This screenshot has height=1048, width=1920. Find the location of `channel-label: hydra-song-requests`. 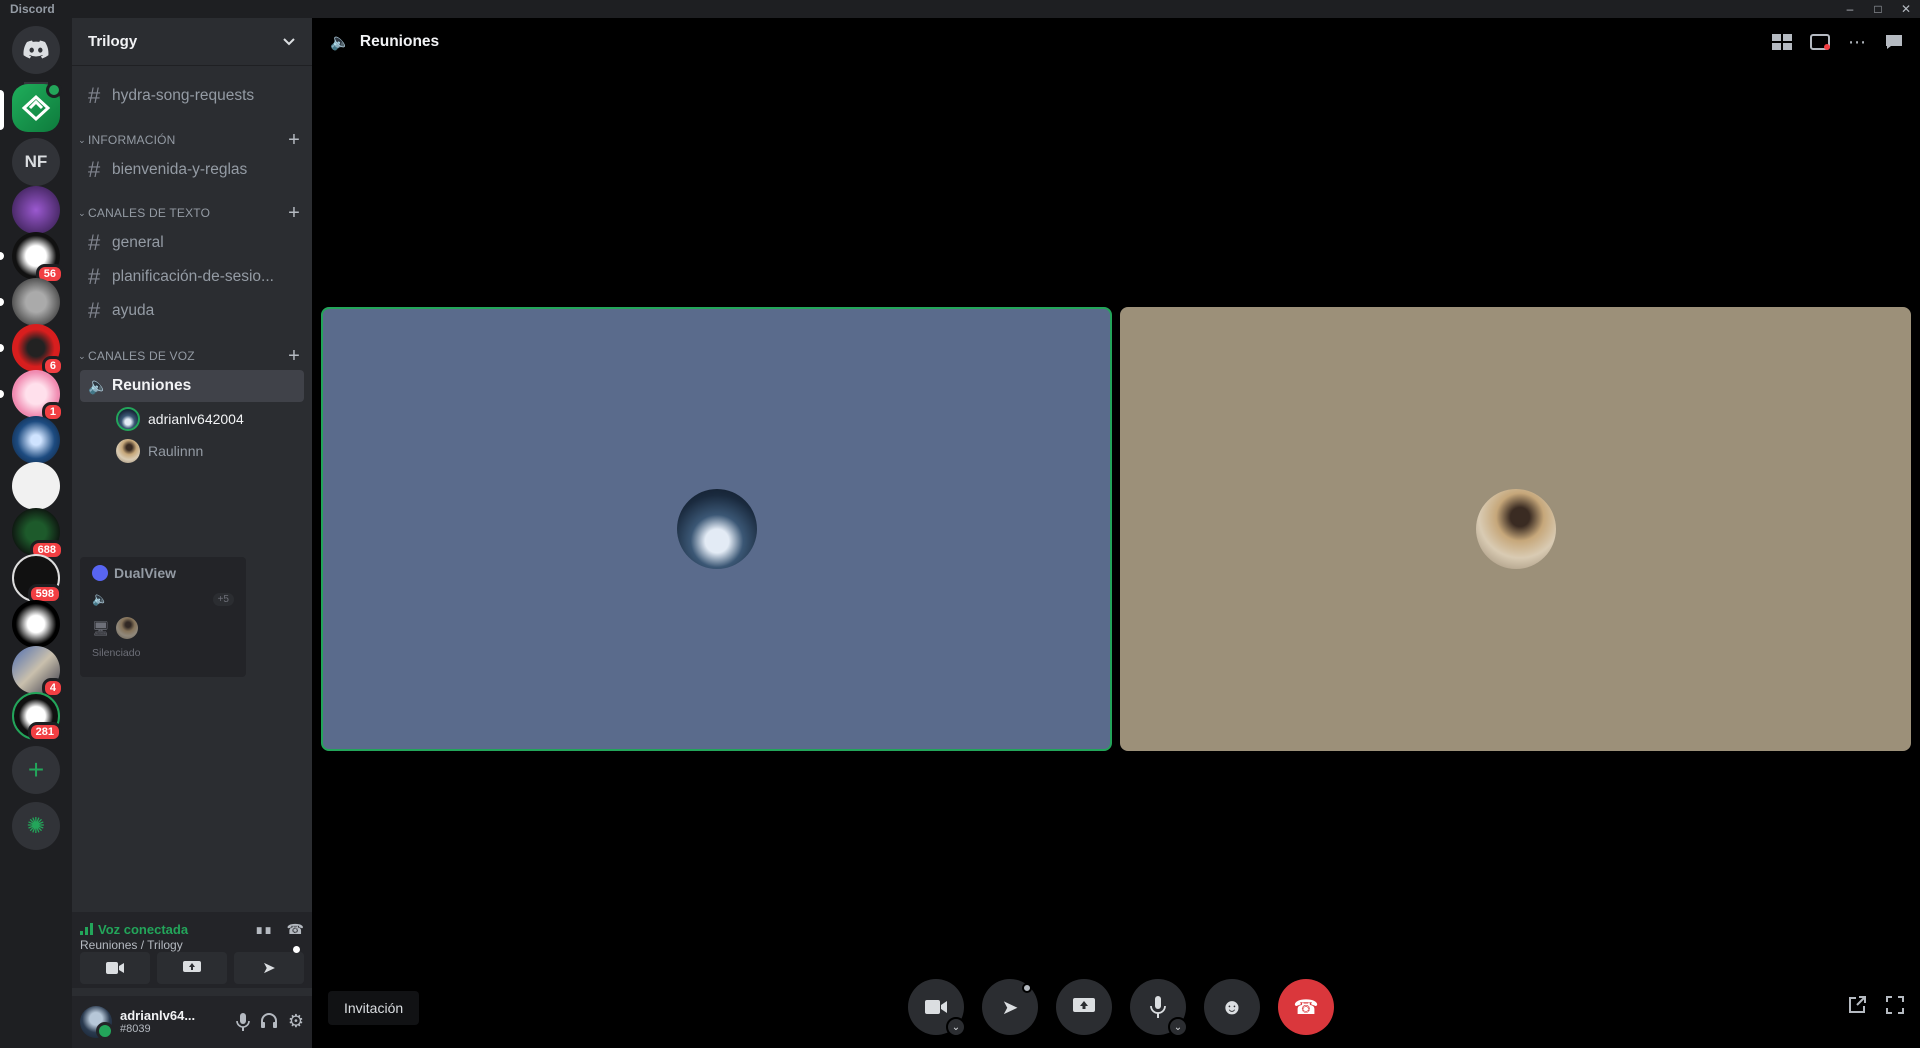

channel-label: hydra-song-requests is located at coordinates (183, 95).